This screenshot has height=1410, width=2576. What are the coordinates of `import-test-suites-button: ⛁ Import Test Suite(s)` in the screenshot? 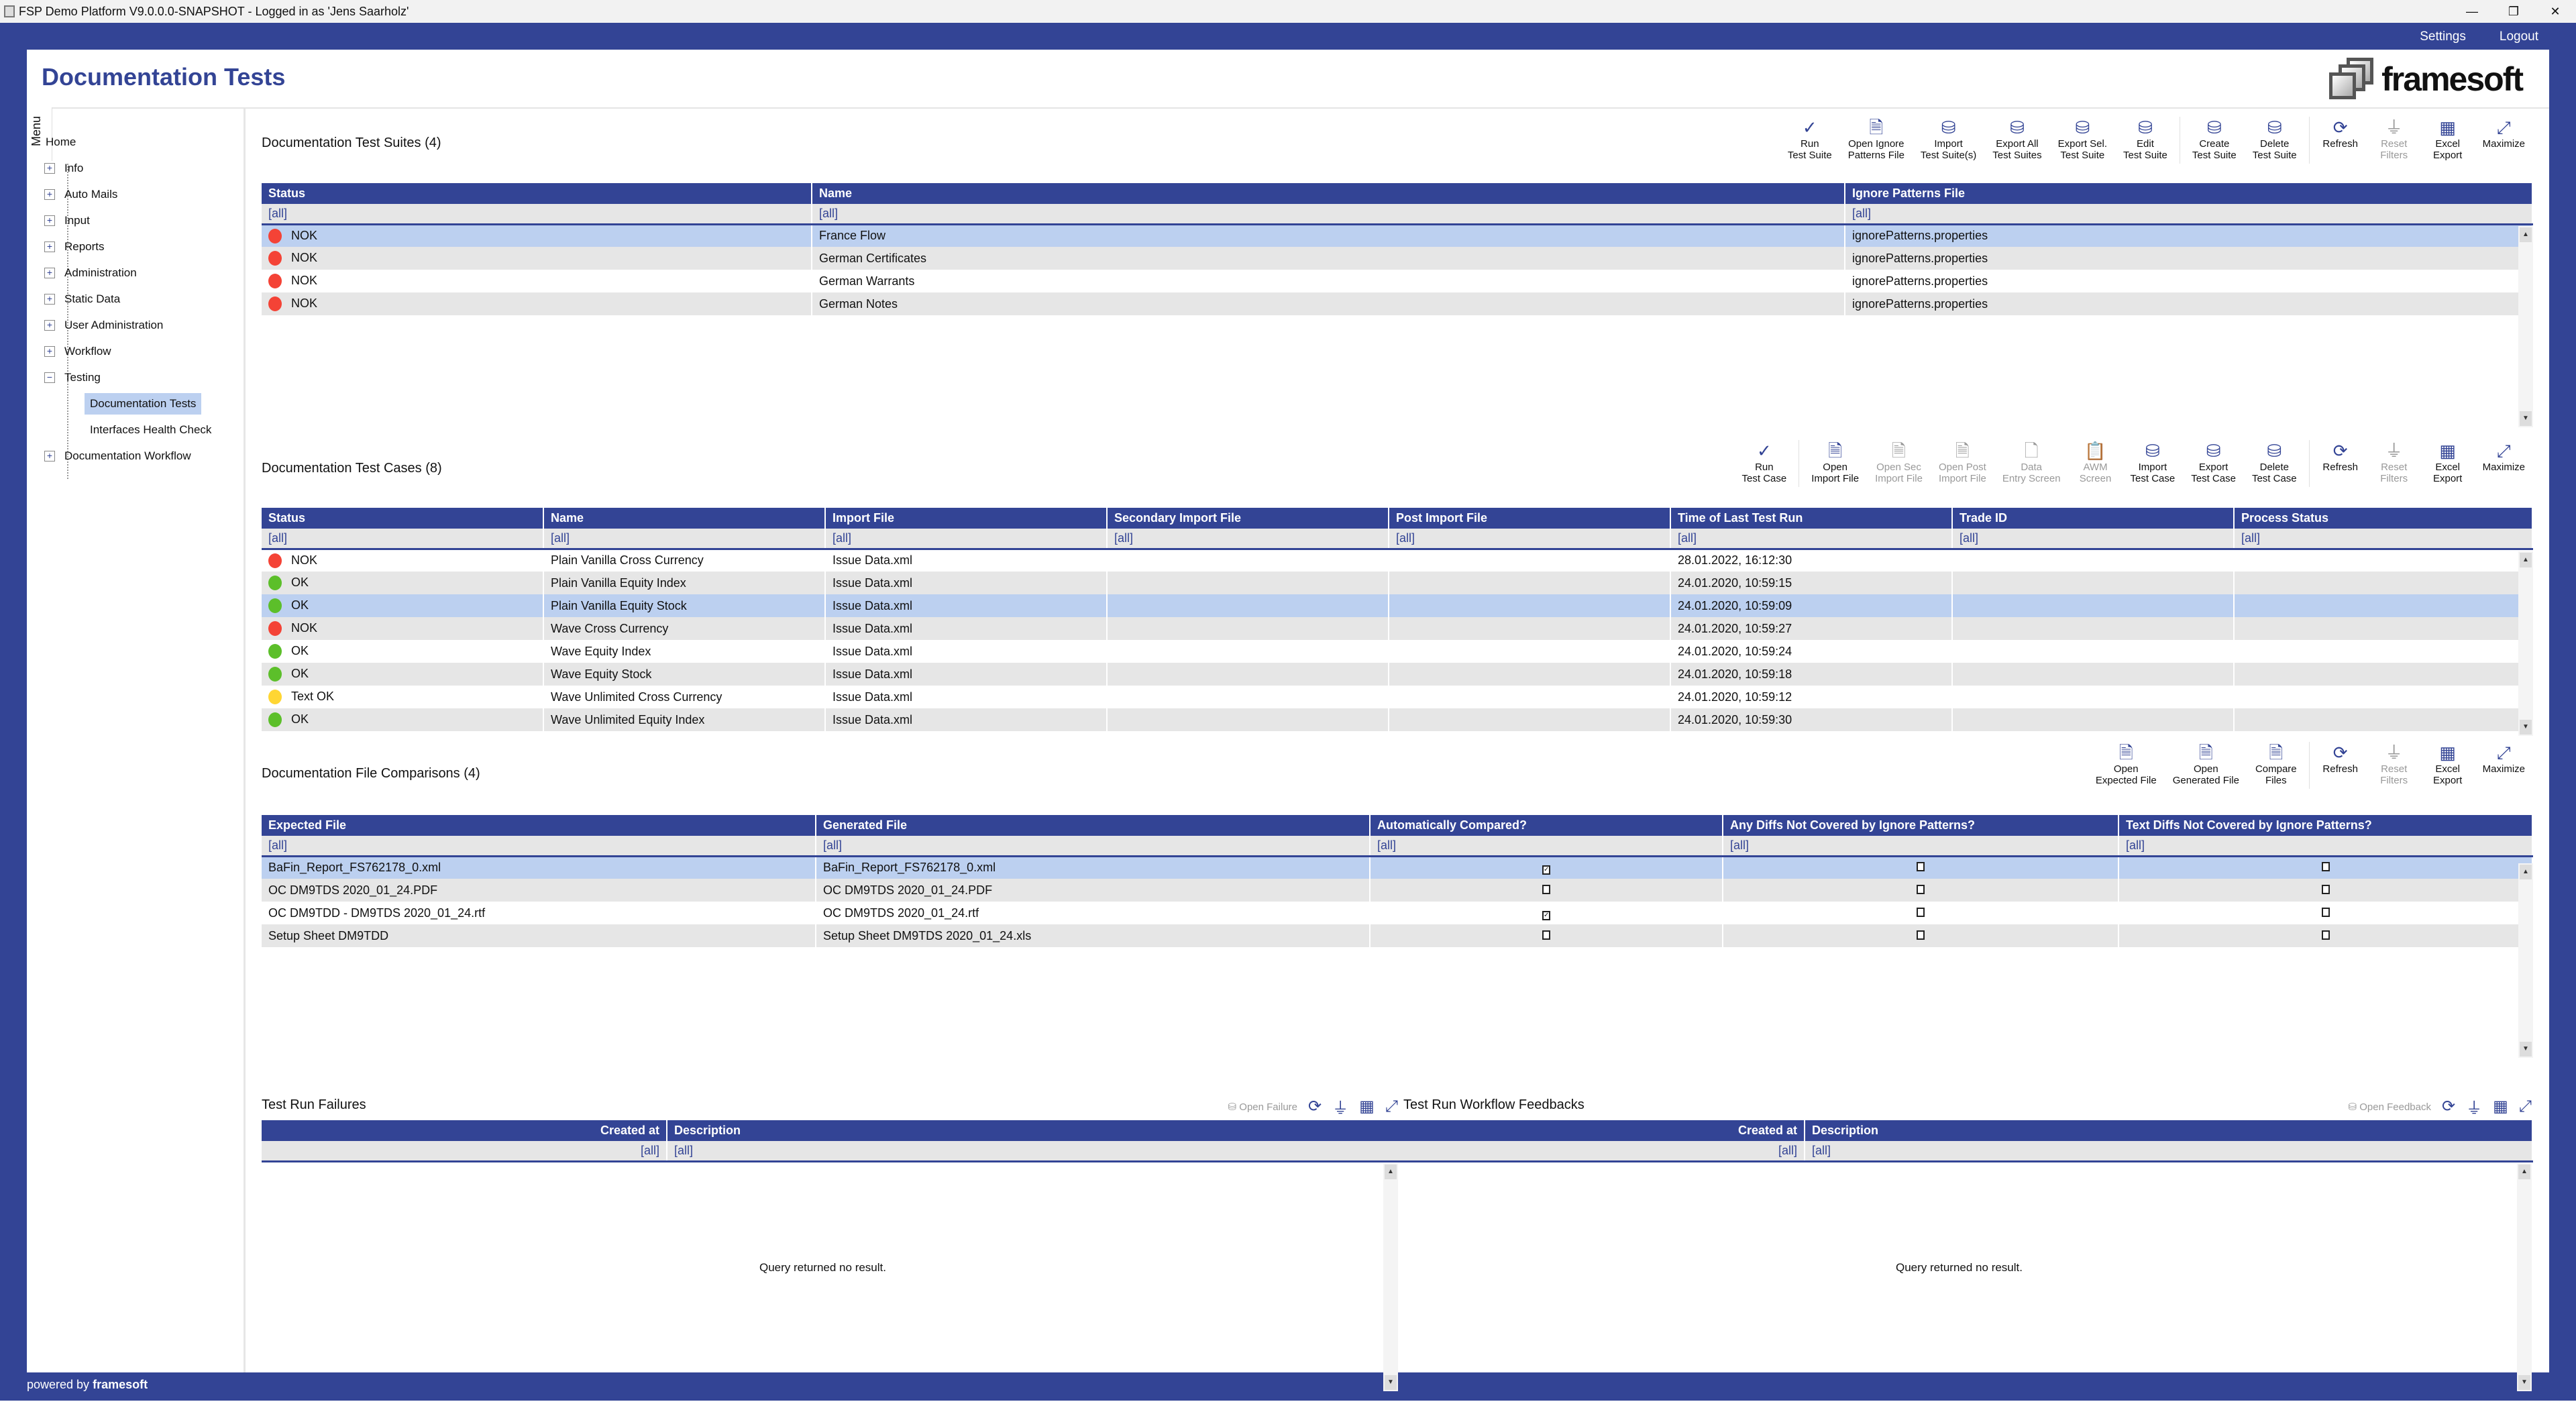 It's located at (1948, 139).